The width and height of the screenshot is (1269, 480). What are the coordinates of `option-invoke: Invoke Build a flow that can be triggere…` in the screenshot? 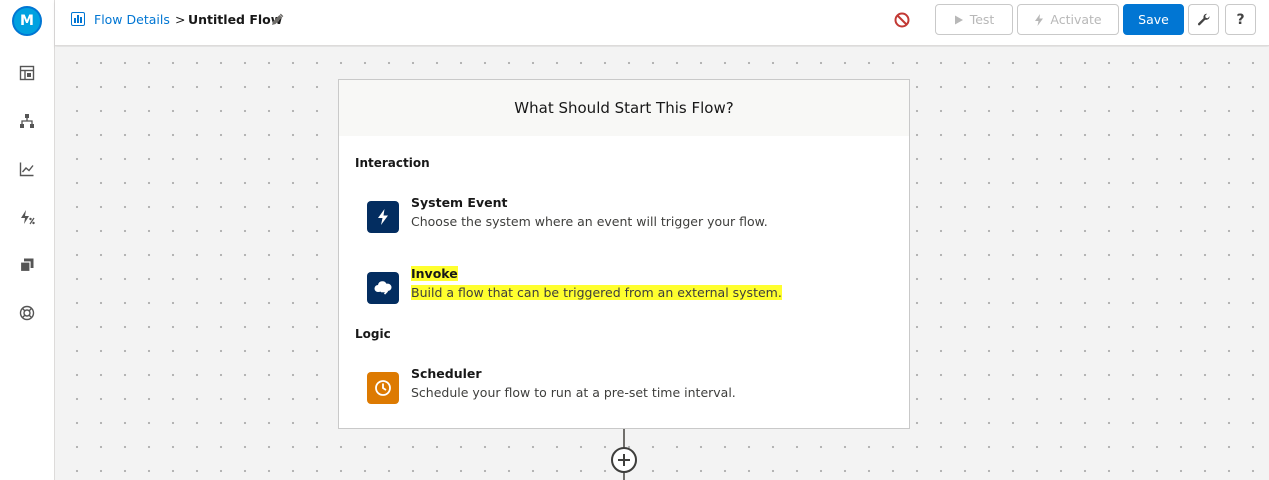 It's located at (627, 286).